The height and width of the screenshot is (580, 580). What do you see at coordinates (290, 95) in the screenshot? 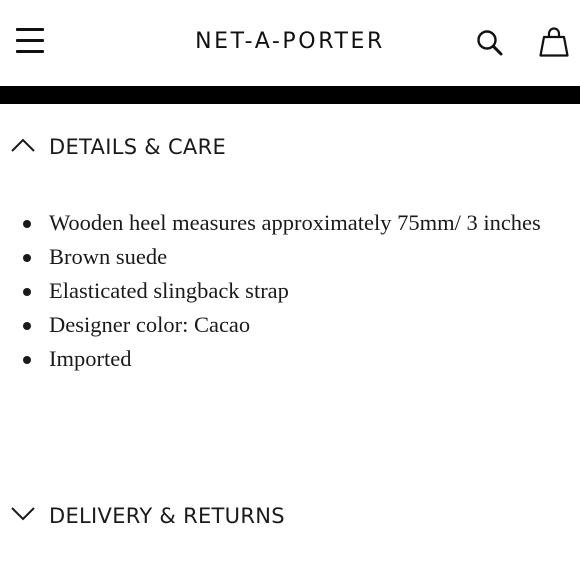
I see `header-divider-bar` at bounding box center [290, 95].